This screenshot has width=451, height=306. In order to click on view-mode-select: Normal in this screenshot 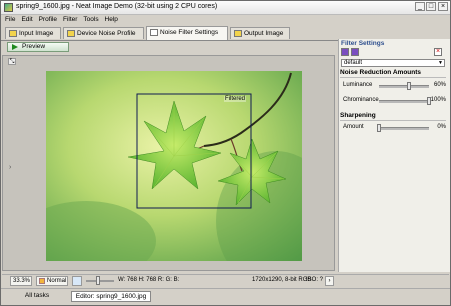, I will do `click(52, 281)`.